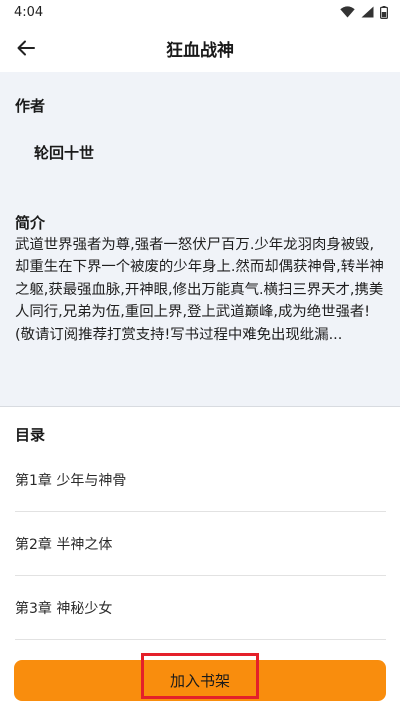 The image size is (400, 711). Describe the element at coordinates (347, 12) in the screenshot. I see `wifi-icon` at that location.